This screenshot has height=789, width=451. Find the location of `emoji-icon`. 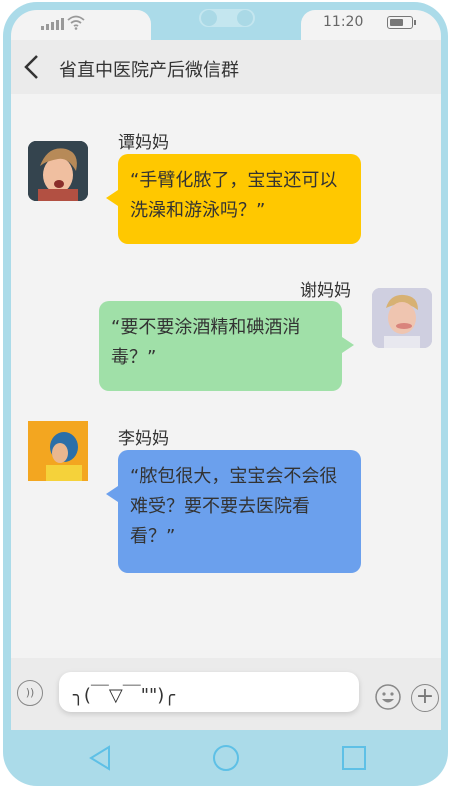

emoji-icon is located at coordinates (388, 697).